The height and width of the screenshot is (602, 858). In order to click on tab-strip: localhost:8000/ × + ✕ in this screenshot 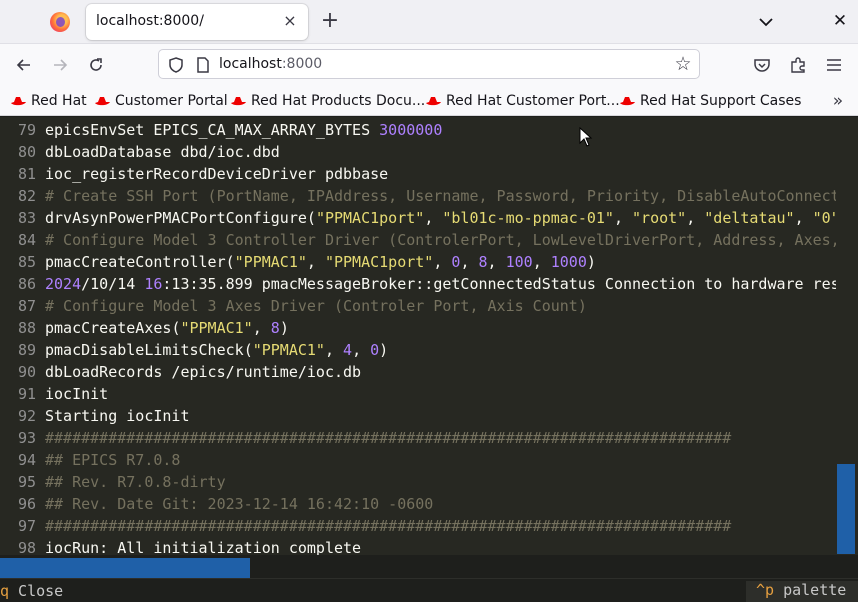, I will do `click(429, 22)`.